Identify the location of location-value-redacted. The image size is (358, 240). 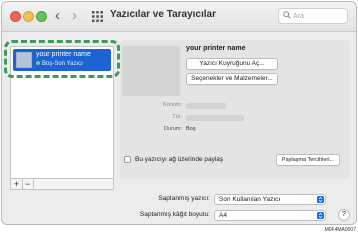
(206, 106).